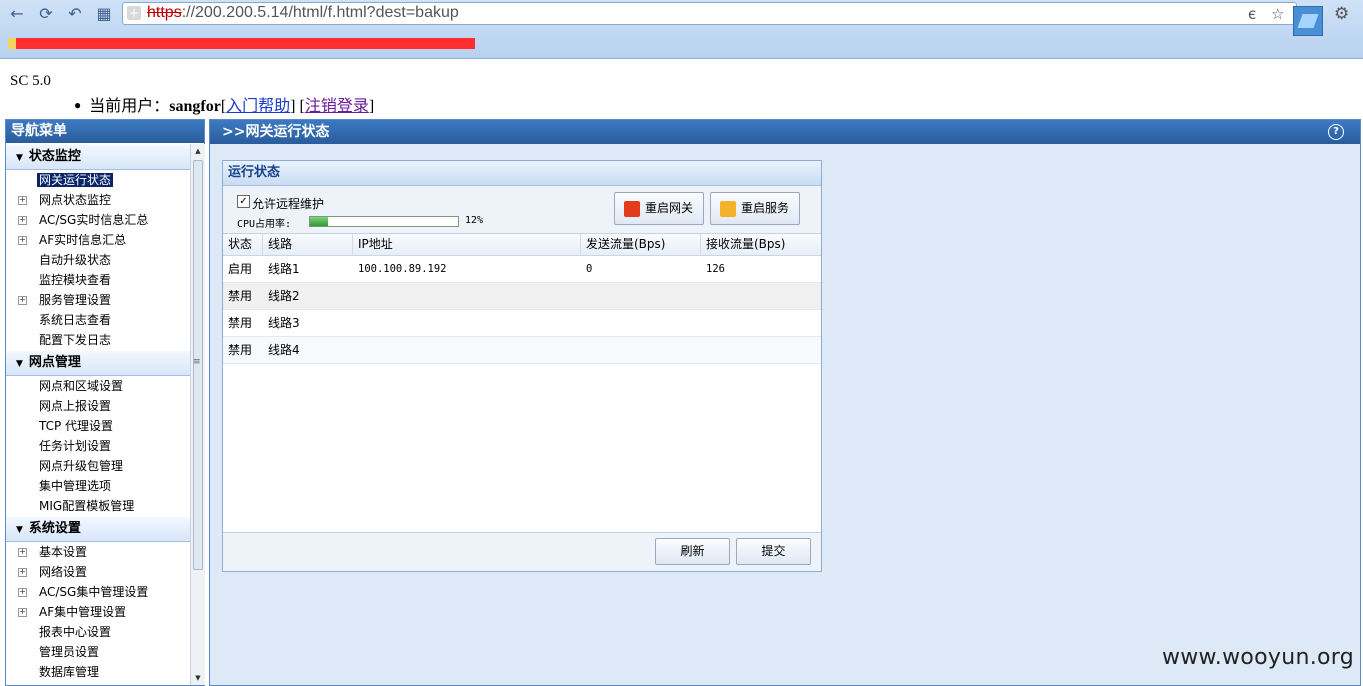 The width and height of the screenshot is (1363, 686). I want to click on redacted-bookmarks-bar, so click(241, 43).